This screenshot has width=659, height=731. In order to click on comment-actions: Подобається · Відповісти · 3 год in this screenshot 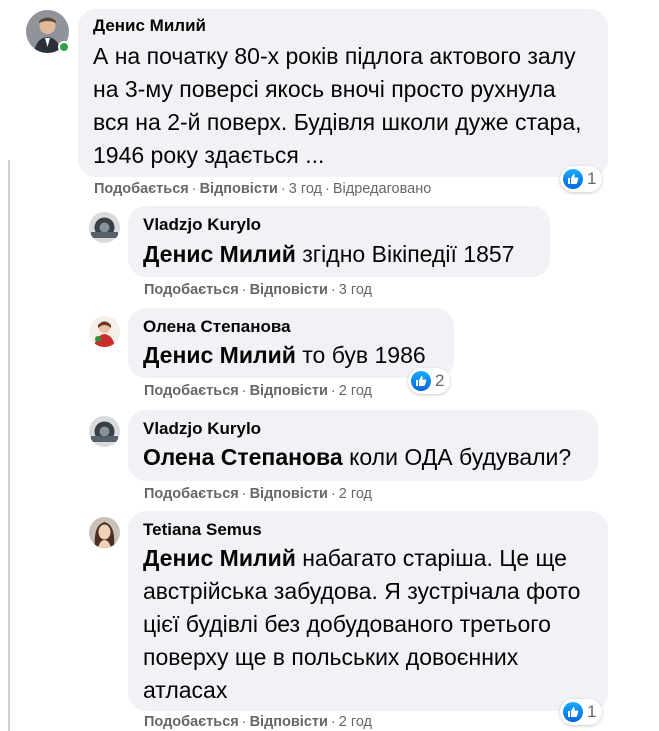, I will do `click(258, 290)`.